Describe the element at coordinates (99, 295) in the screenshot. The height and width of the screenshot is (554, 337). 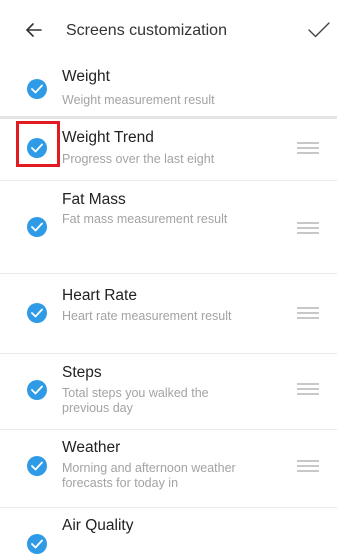
I see `screen-title: Heart Rate` at that location.